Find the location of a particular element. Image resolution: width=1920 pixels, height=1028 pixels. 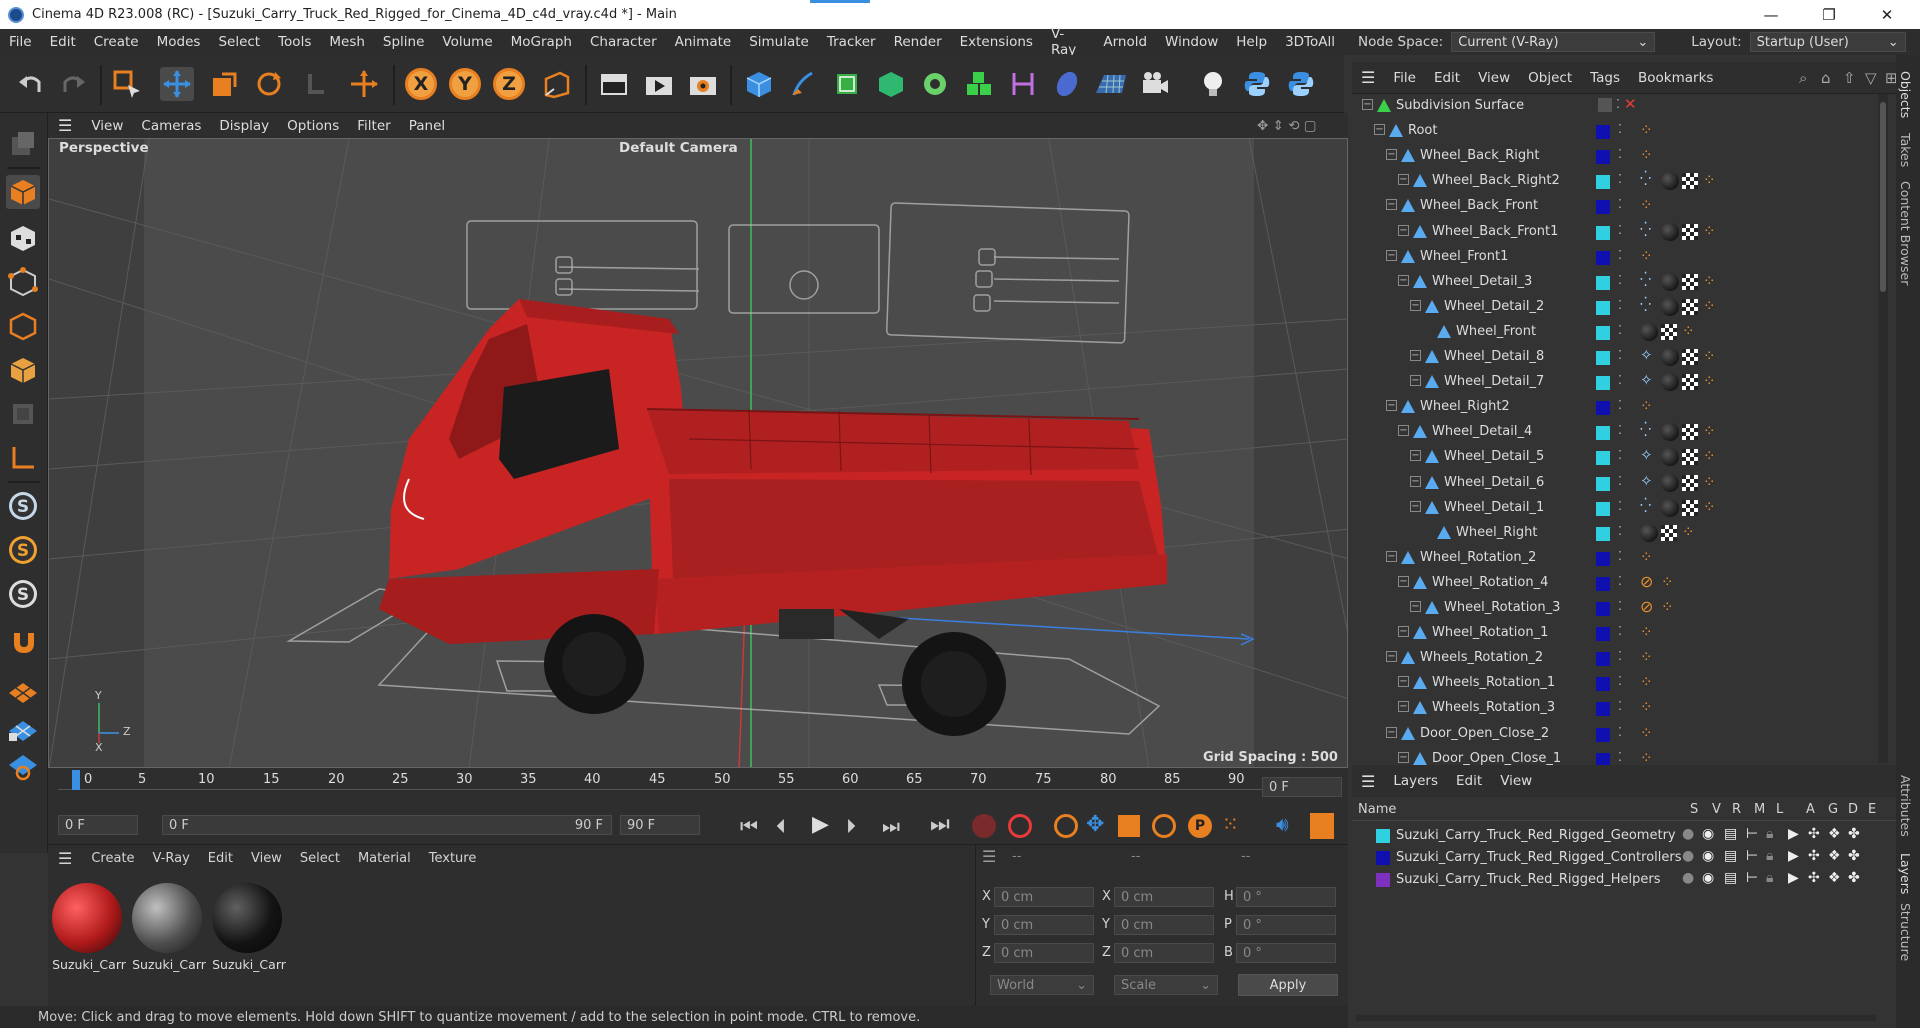

object-row: − Wheel_Detail_6 ⁚ ✧ ⁘ is located at coordinates (1624, 483).